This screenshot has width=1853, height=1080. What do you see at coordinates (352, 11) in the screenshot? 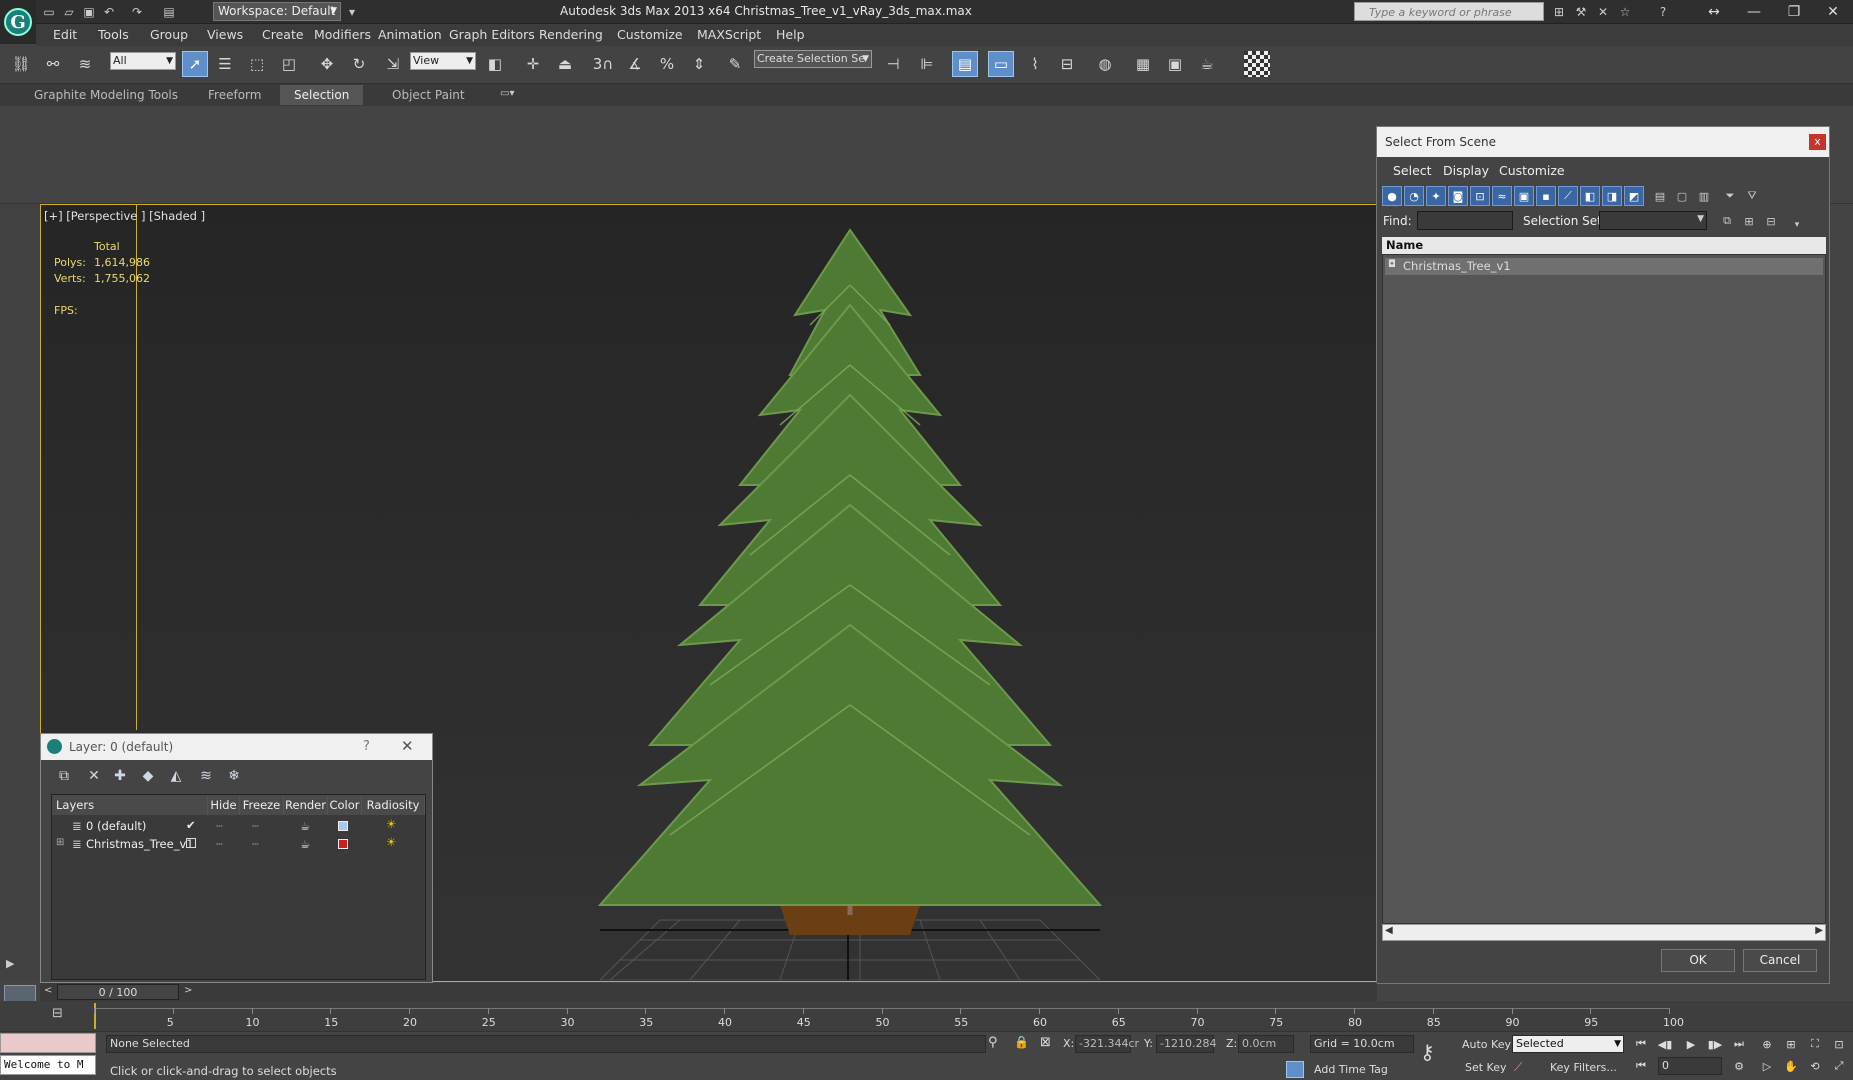
I see `customize-qa-icon: ▾` at bounding box center [352, 11].